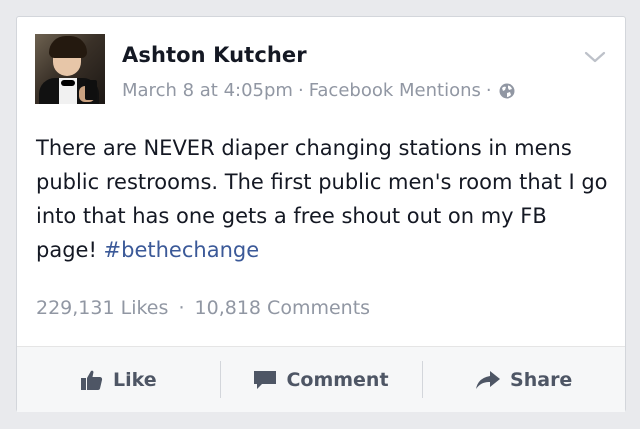 This screenshot has width=640, height=429. I want to click on action-bar: Like Comment Share, so click(321, 379).